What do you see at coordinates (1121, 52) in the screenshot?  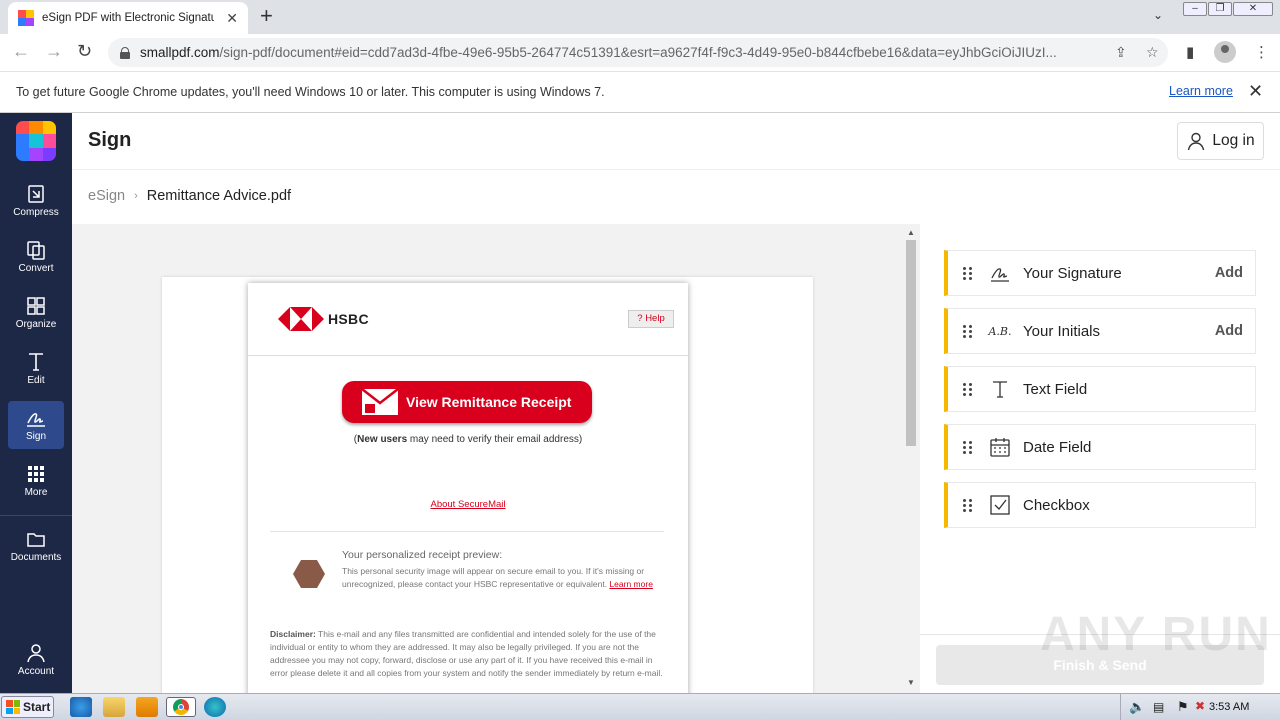 I see `share-icon: ⇪` at bounding box center [1121, 52].